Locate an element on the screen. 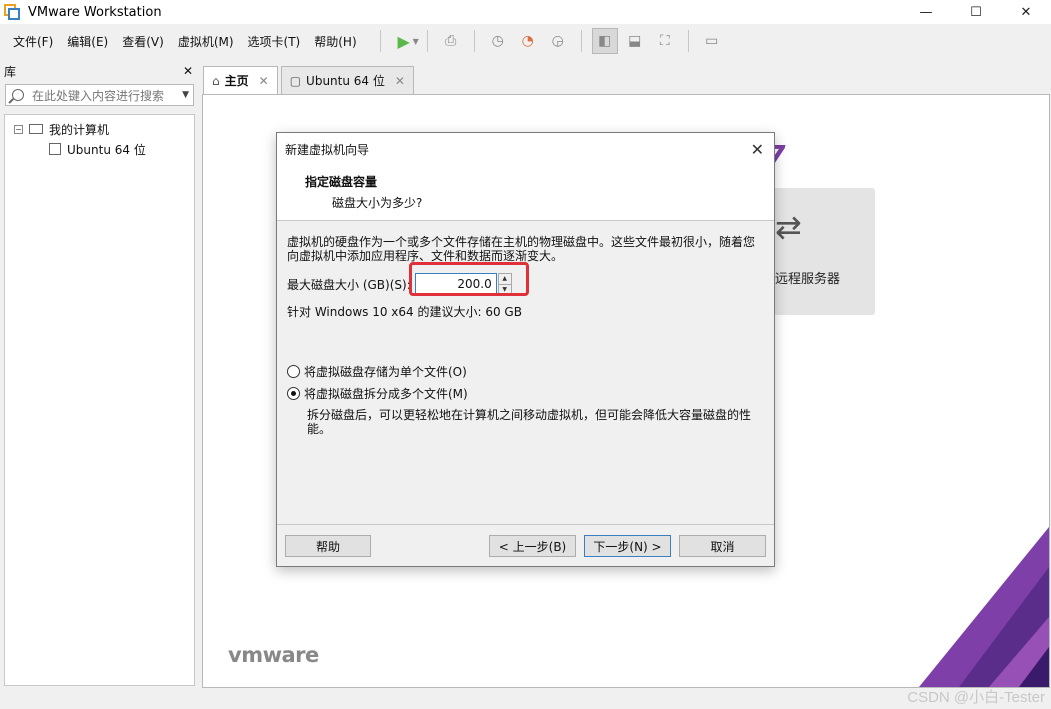  fullscreen-icon: ⛶ is located at coordinates (665, 41).